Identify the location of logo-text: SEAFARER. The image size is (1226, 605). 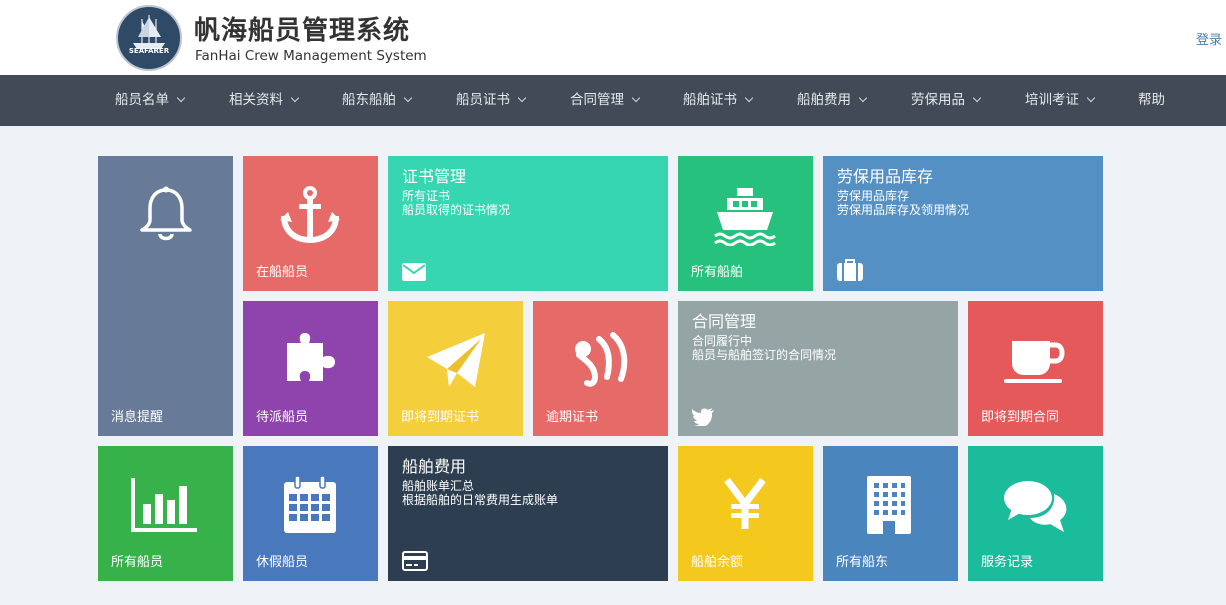
(149, 51).